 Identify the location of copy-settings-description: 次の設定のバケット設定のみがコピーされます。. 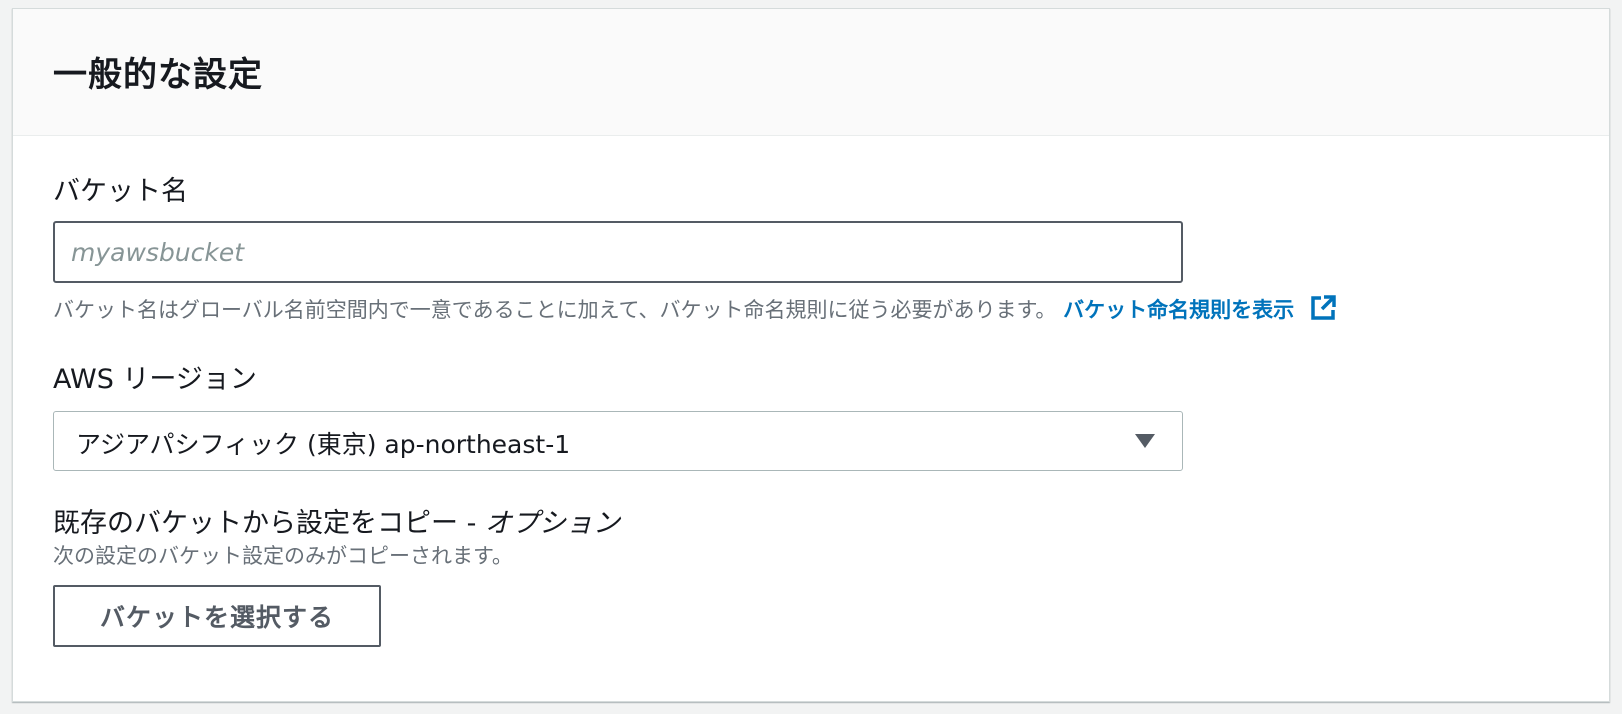
(283, 556).